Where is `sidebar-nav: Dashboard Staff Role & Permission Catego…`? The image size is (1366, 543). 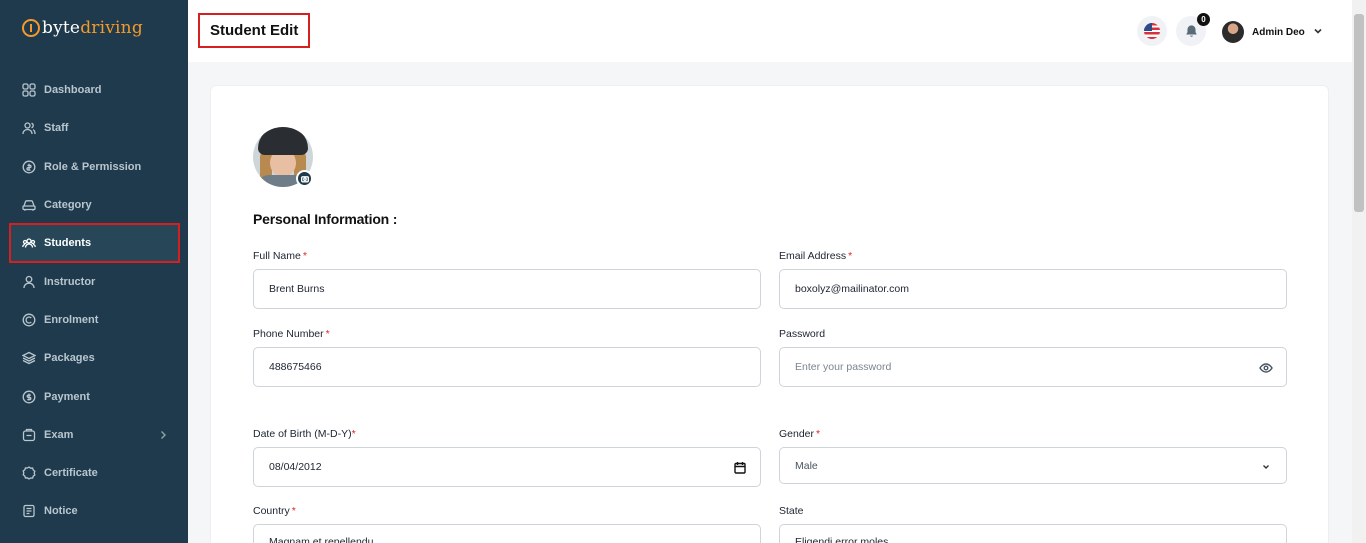
sidebar-nav: Dashboard Staff Role & Permission Catego… is located at coordinates (94, 301).